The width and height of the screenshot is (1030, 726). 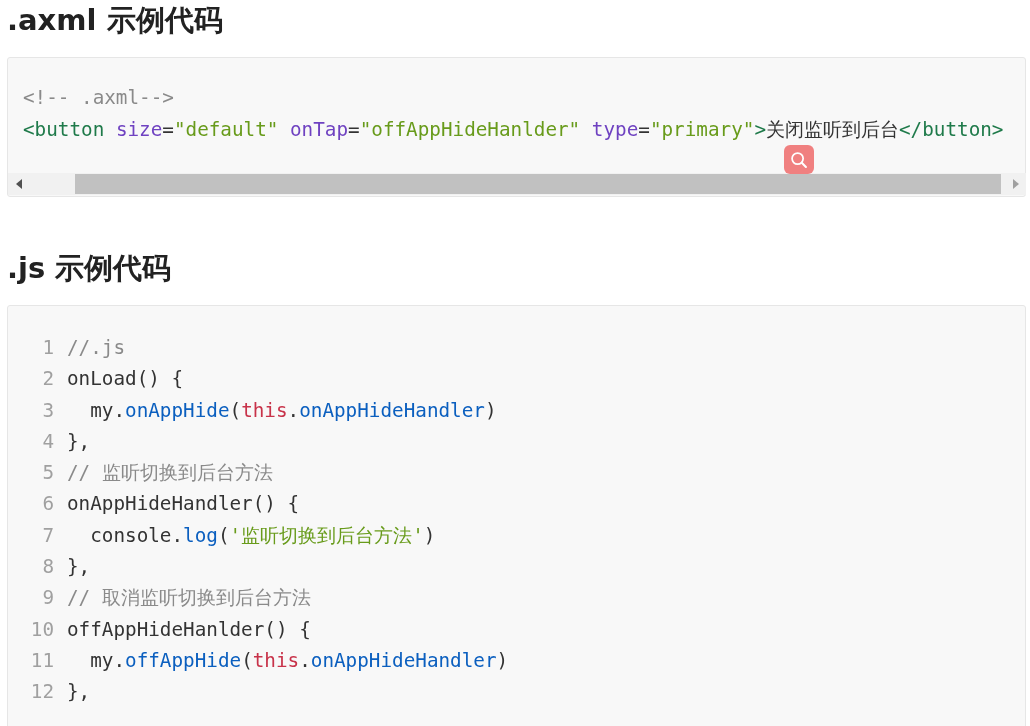 I want to click on line-number: 5, so click(x=48, y=473).